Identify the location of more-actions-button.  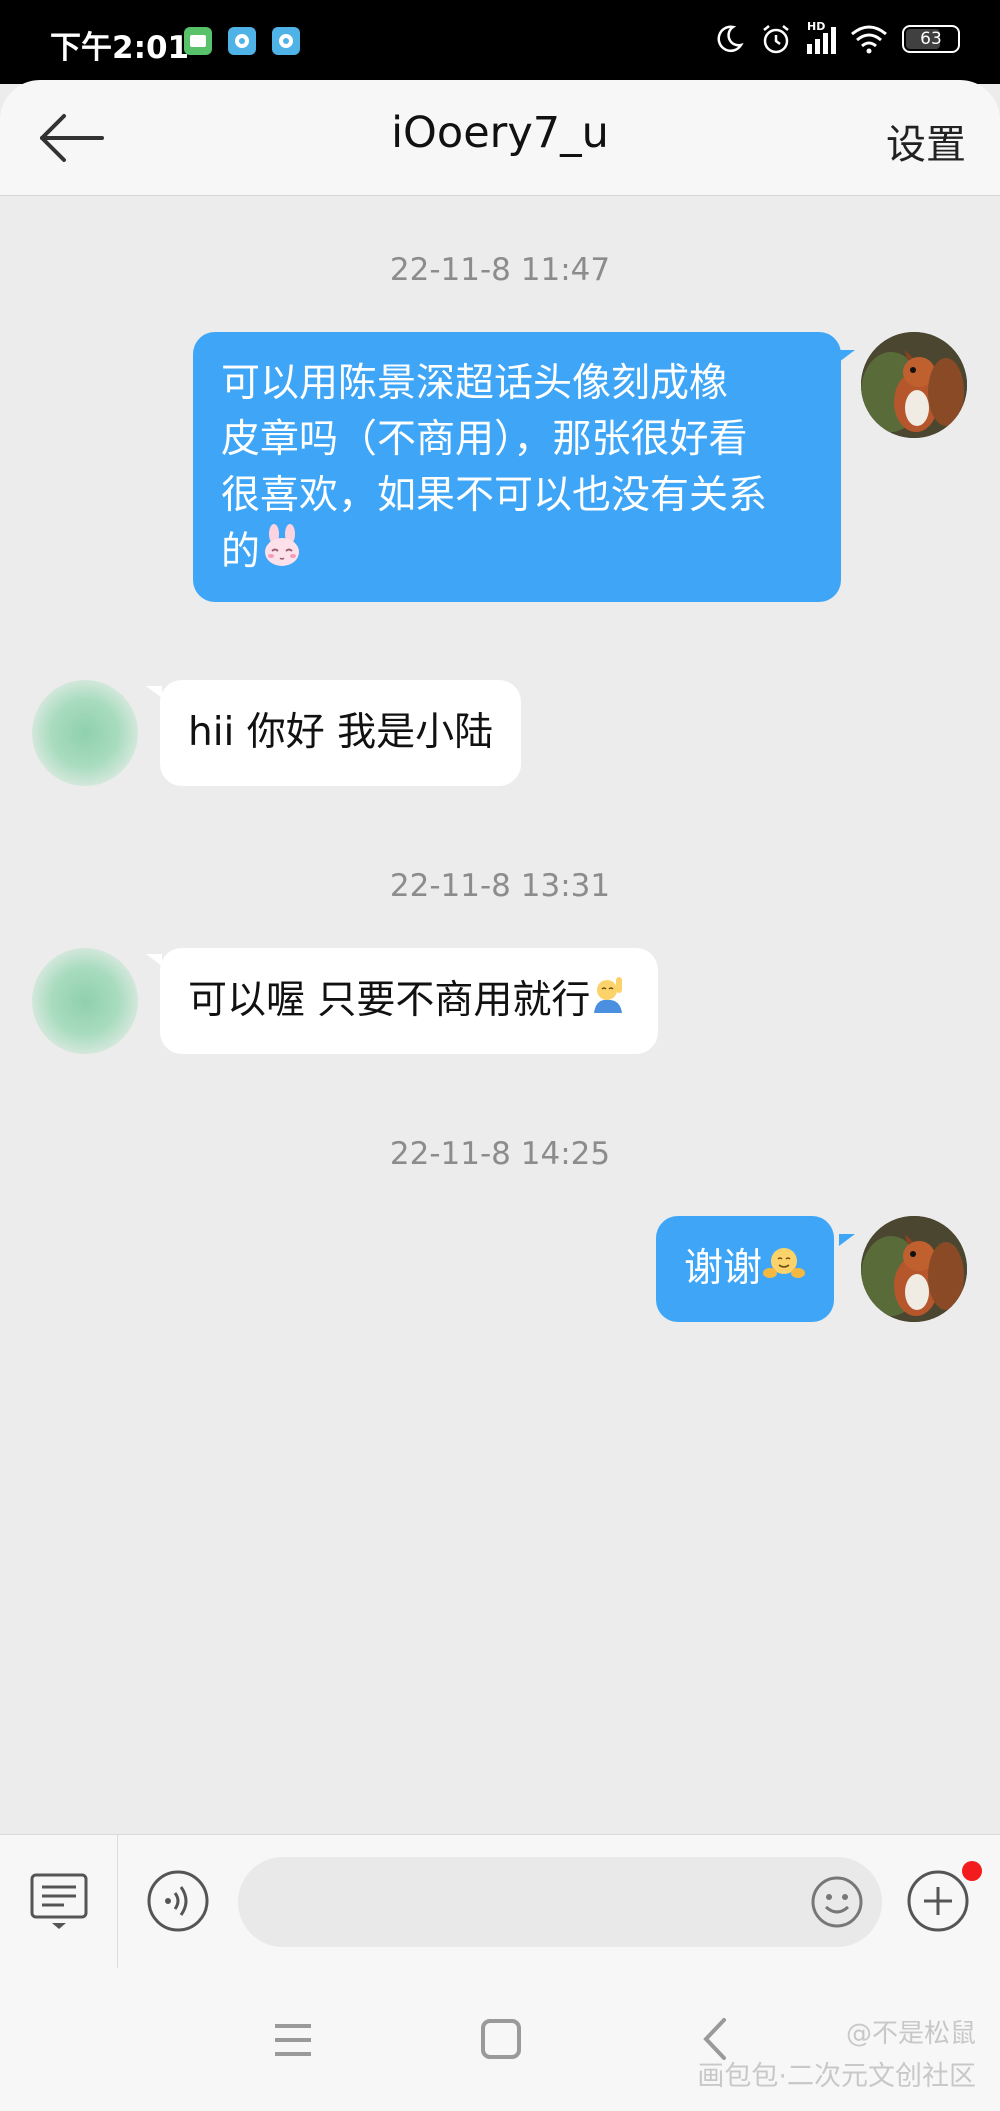
(944, 1900).